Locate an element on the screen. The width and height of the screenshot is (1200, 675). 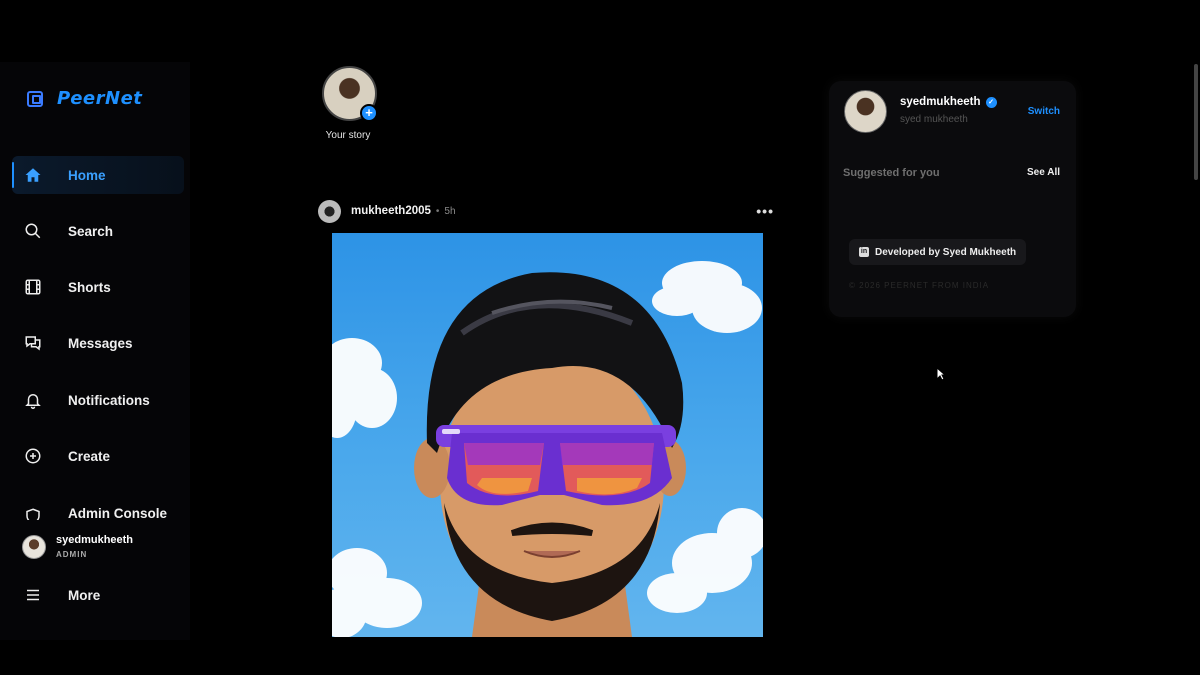
shield-icon is located at coordinates (33, 513).